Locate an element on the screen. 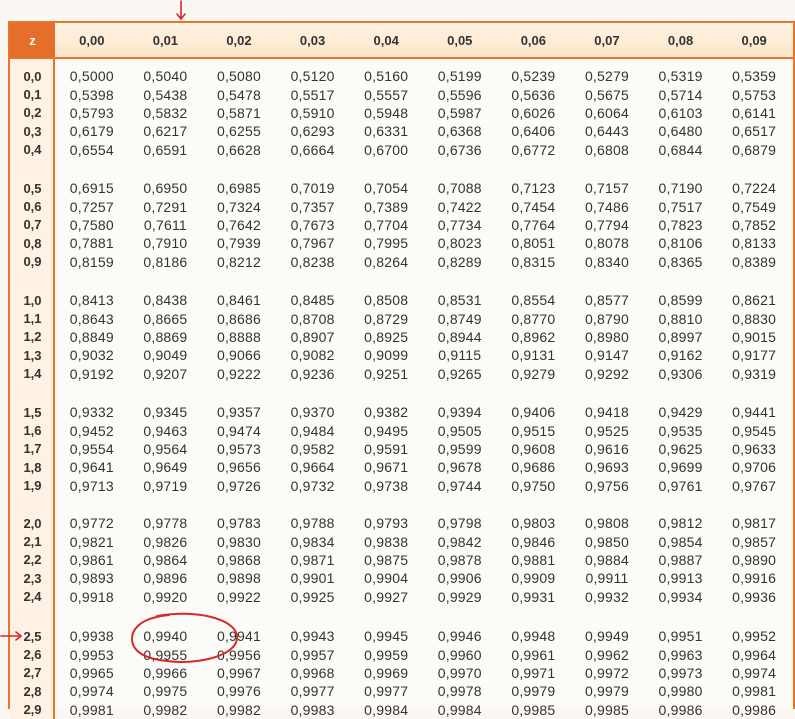 The image size is (795, 719). probability-cell: 0,9943 is located at coordinates (312, 636).